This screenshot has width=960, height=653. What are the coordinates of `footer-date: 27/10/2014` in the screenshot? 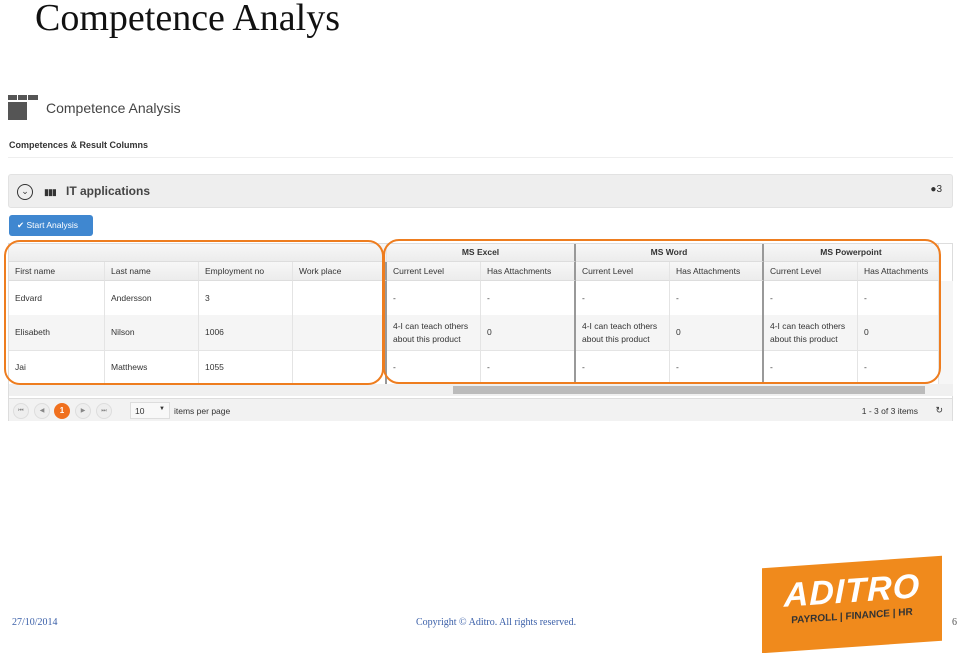 It's located at (35, 622).